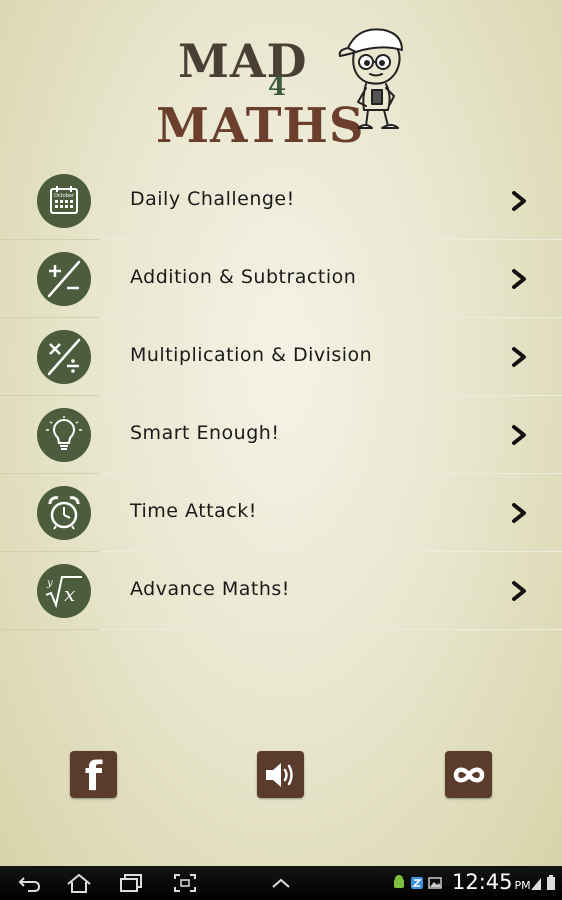  I want to click on clock-time: 12:45, so click(482, 882).